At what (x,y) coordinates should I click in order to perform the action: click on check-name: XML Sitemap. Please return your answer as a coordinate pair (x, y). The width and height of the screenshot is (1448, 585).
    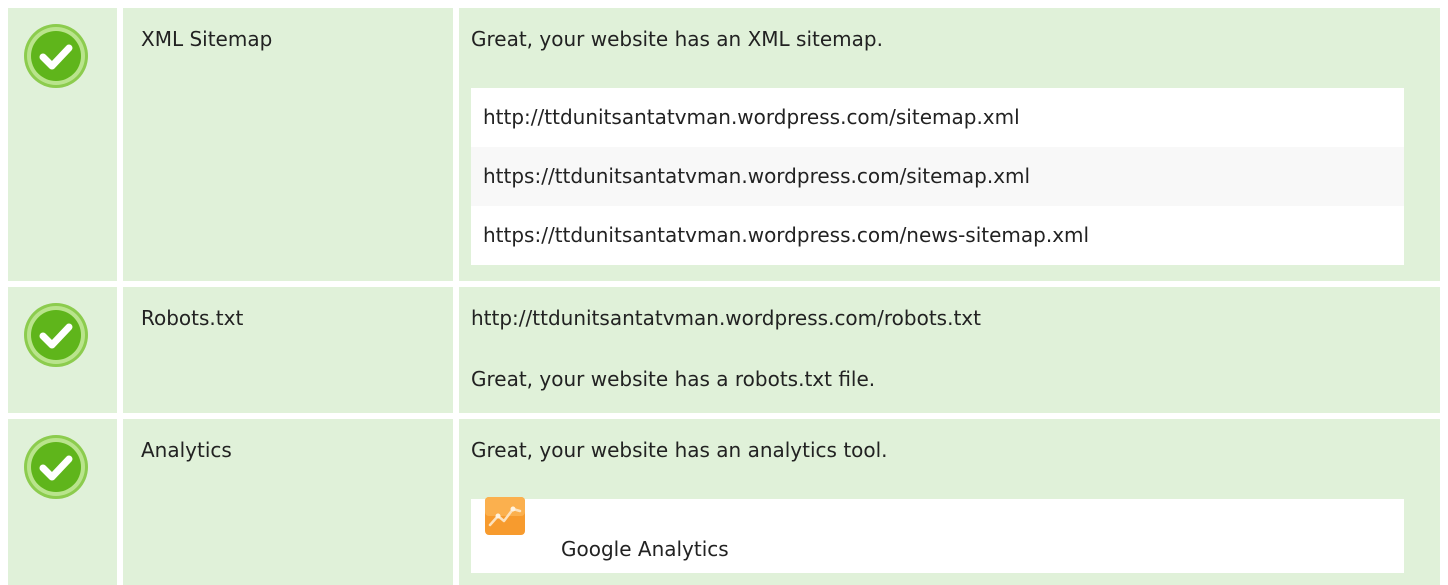
    Looking at the image, I should click on (207, 39).